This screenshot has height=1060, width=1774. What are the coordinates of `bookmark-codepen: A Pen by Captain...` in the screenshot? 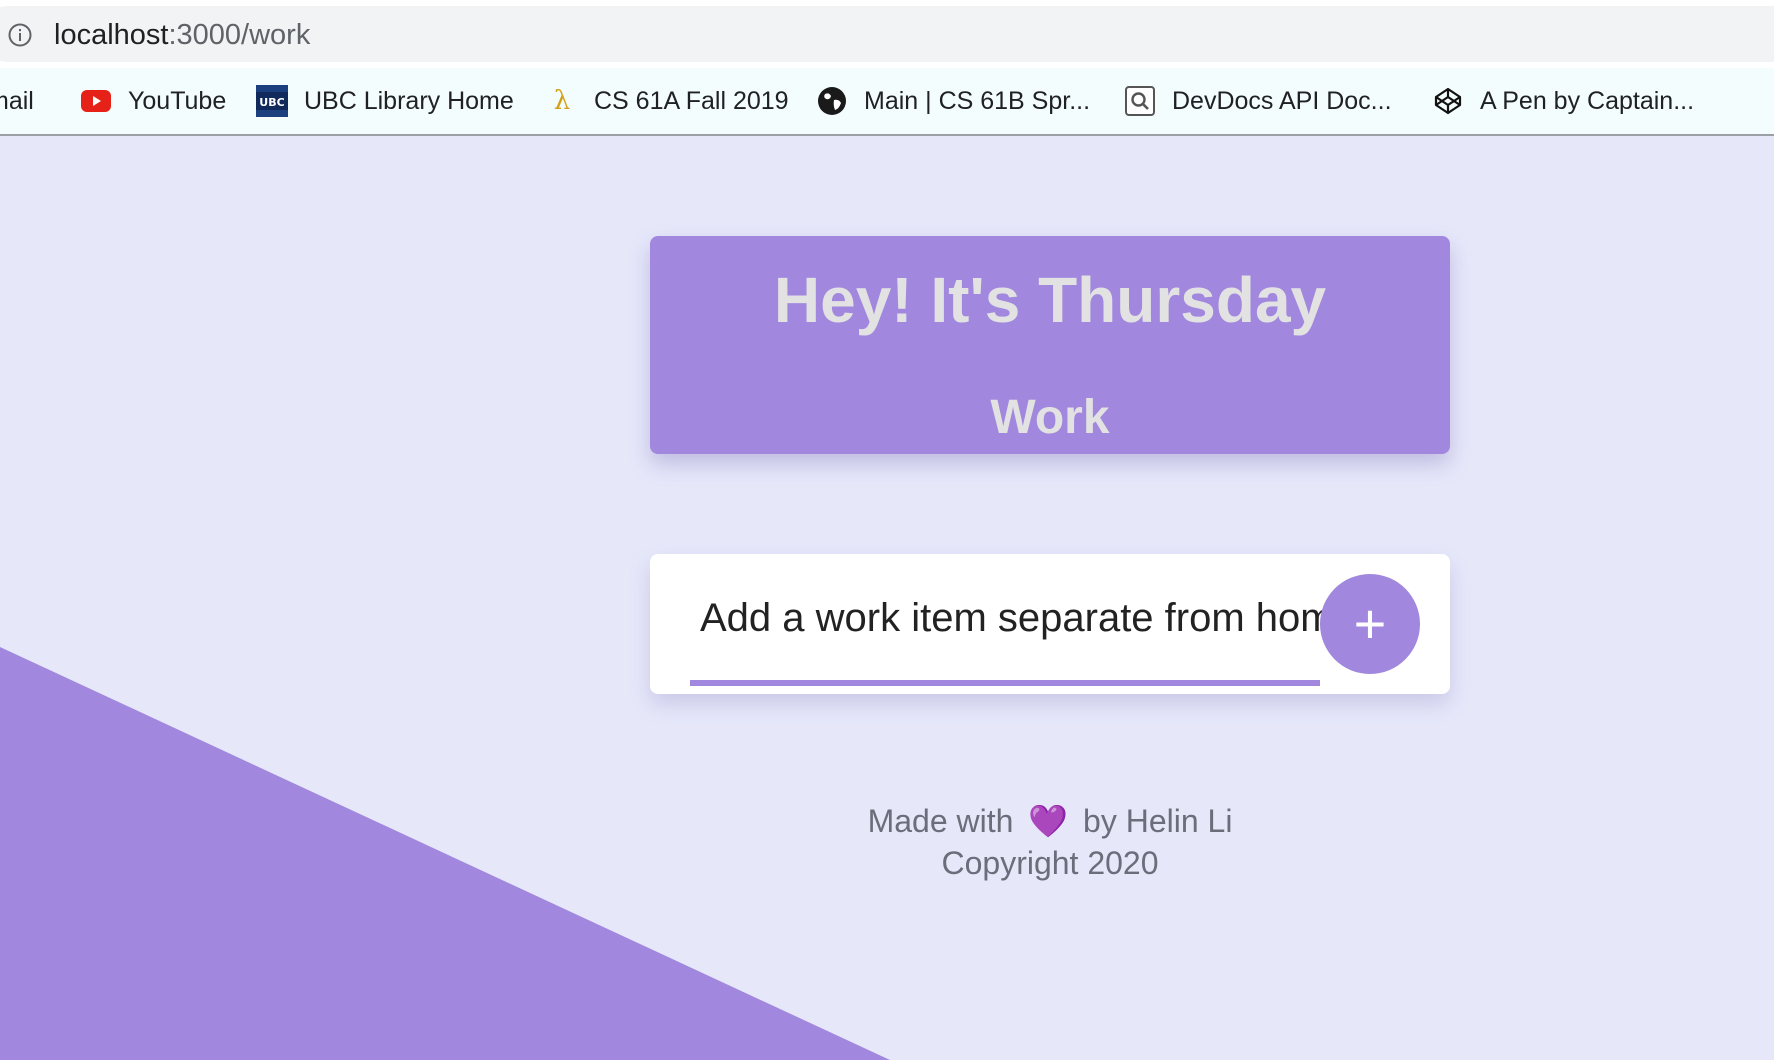 It's located at (1563, 101).